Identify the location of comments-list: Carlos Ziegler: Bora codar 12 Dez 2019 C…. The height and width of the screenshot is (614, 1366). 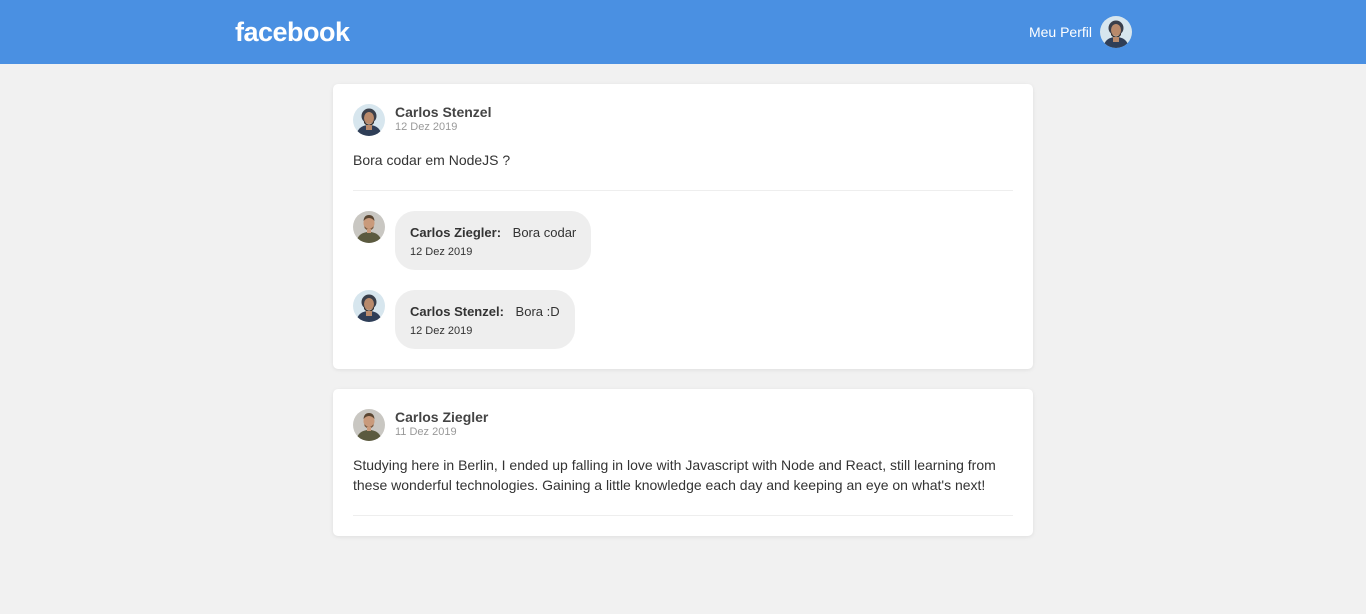
(683, 270).